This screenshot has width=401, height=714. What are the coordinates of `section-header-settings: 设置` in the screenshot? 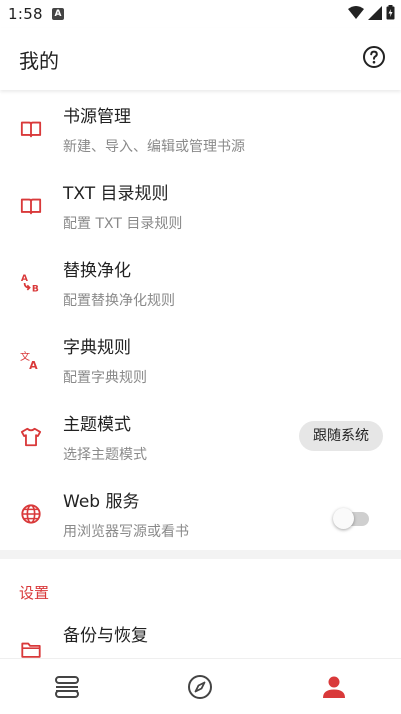 It's located at (34, 593).